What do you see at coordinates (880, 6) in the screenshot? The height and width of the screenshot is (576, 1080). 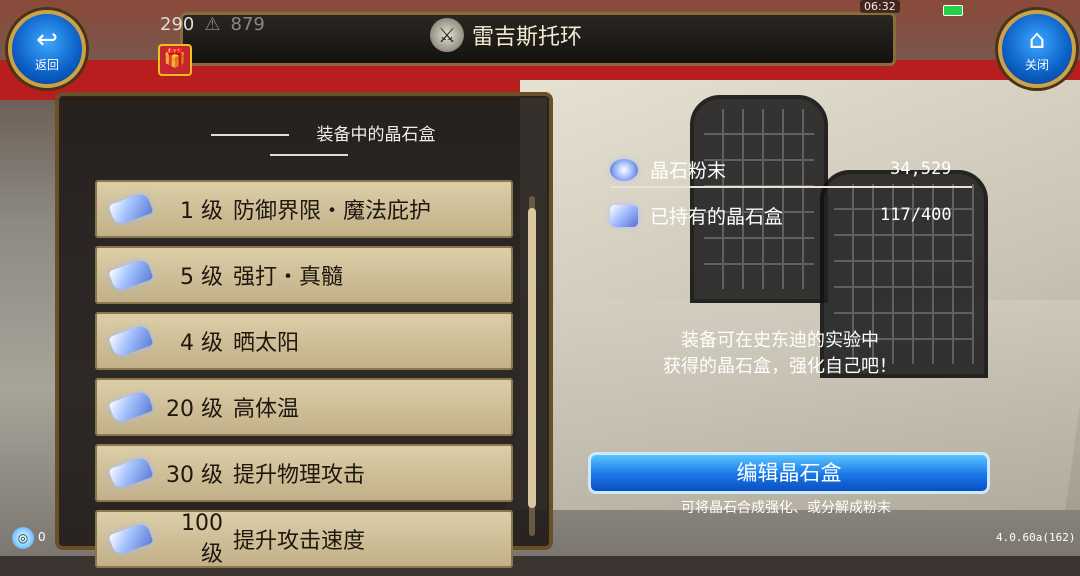 I see `clock: 06:32` at bounding box center [880, 6].